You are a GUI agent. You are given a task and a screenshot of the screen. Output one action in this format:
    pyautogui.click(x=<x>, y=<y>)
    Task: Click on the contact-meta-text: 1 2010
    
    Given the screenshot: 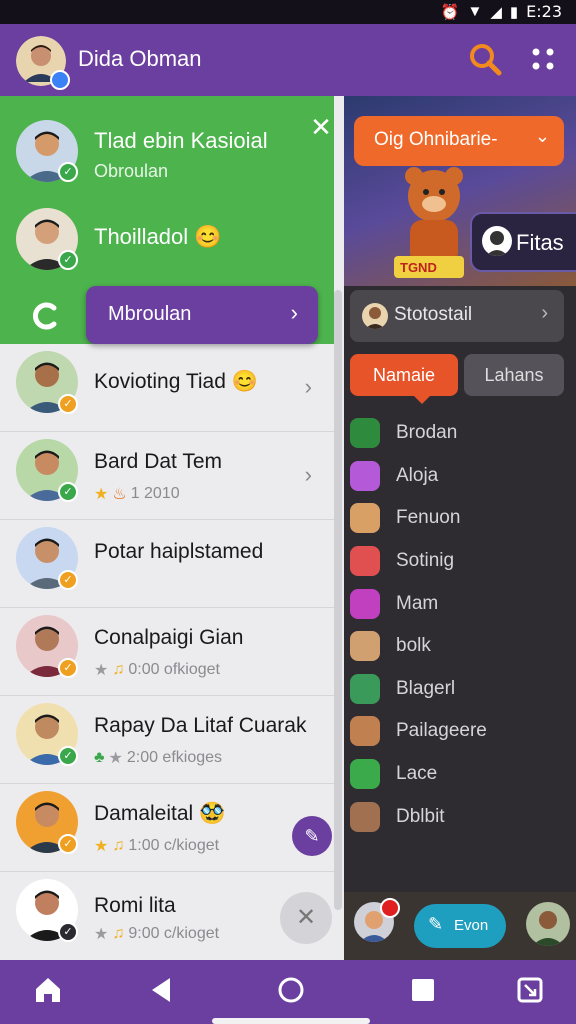 What is the action you would take?
    pyautogui.click(x=155, y=493)
    